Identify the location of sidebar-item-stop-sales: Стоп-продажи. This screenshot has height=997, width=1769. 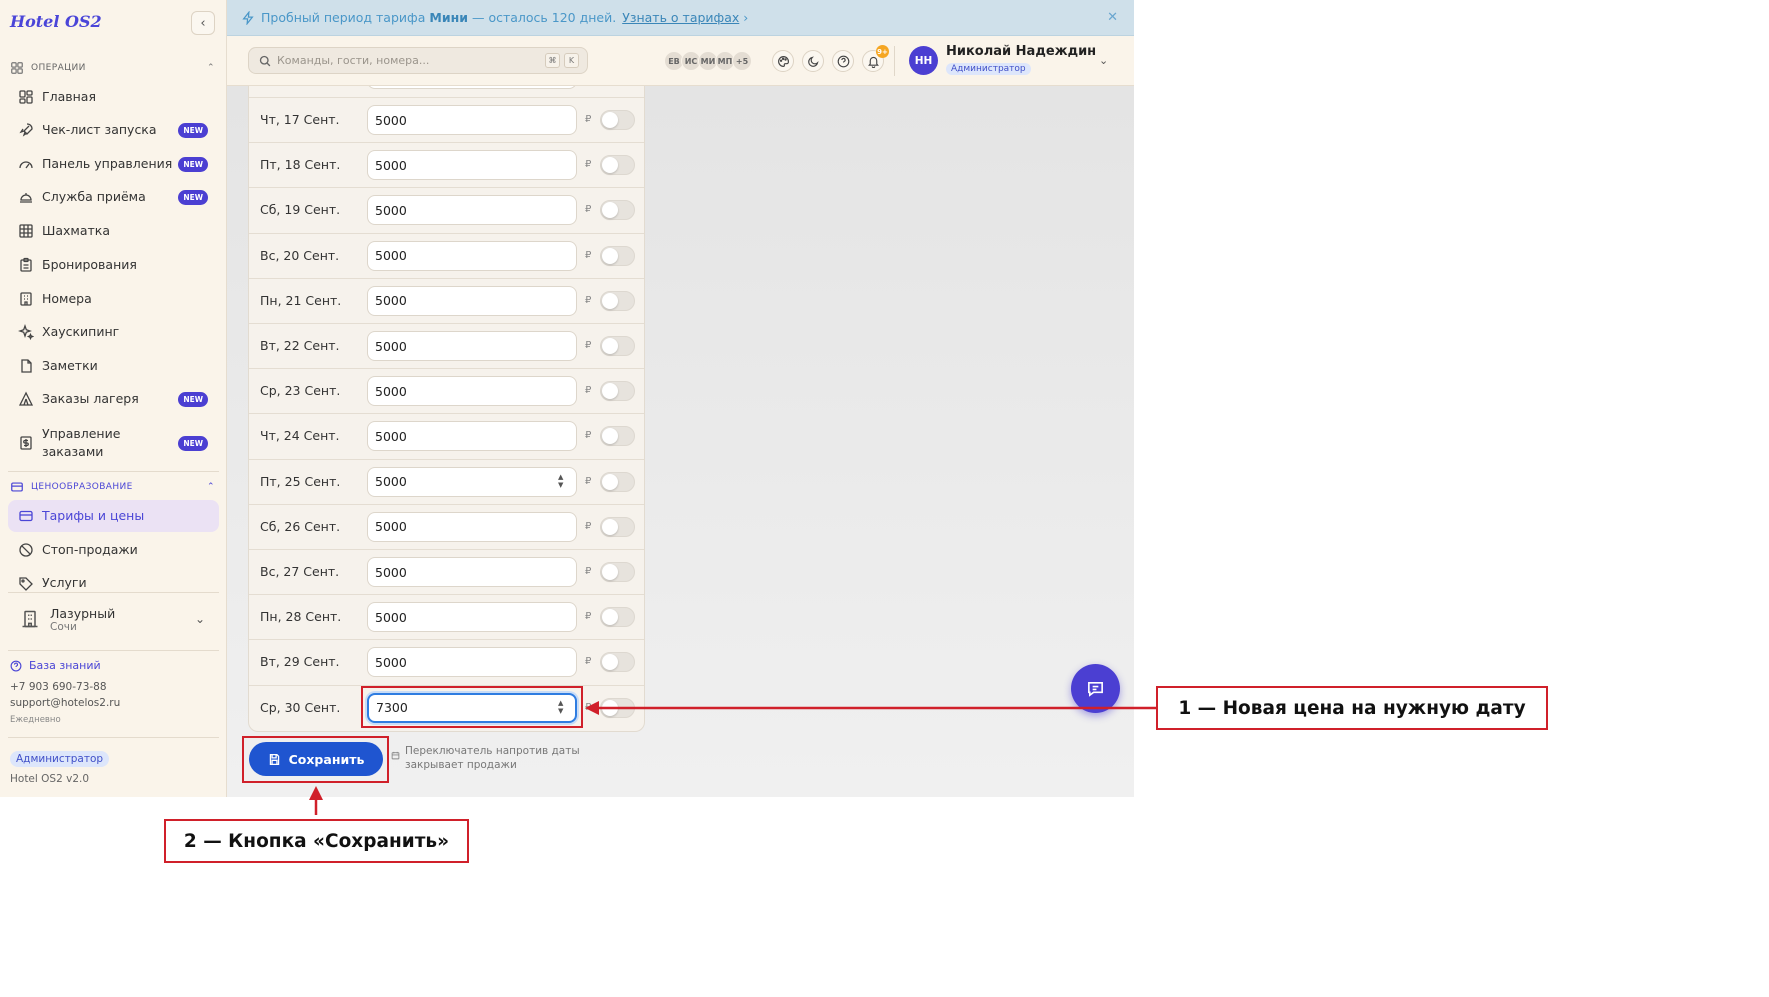
(113, 550).